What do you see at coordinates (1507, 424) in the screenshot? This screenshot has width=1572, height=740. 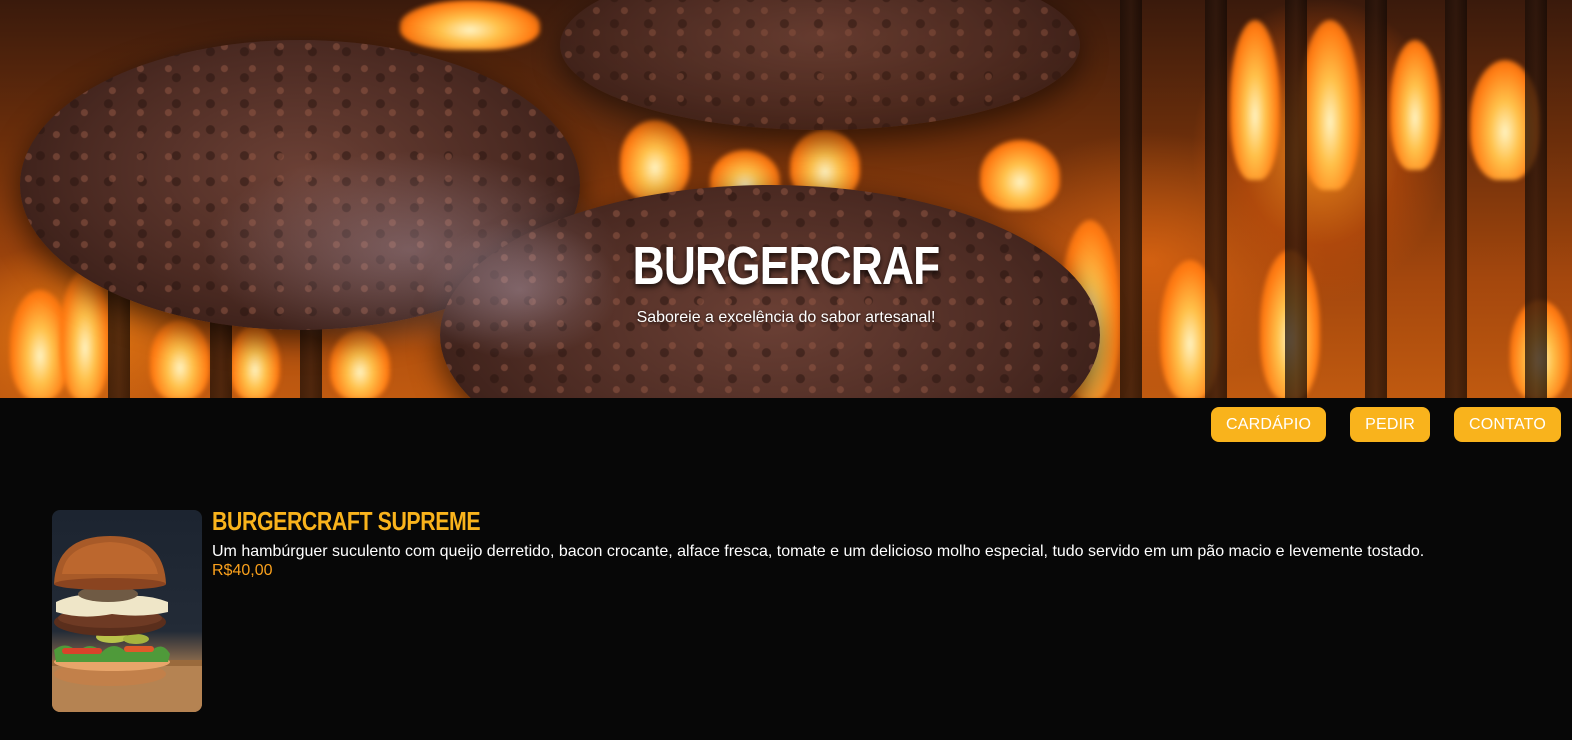 I see `nav-contato-button: CONTATO` at bounding box center [1507, 424].